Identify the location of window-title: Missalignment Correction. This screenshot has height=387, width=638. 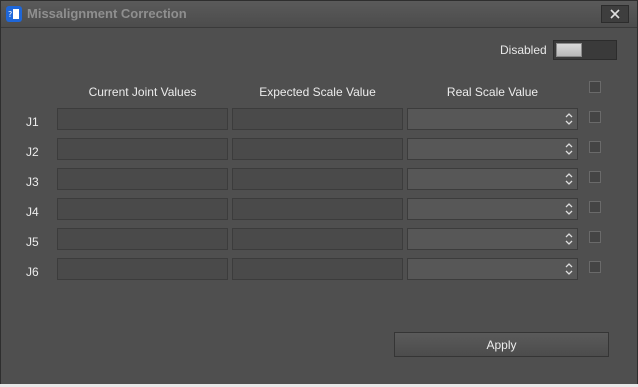
(107, 13).